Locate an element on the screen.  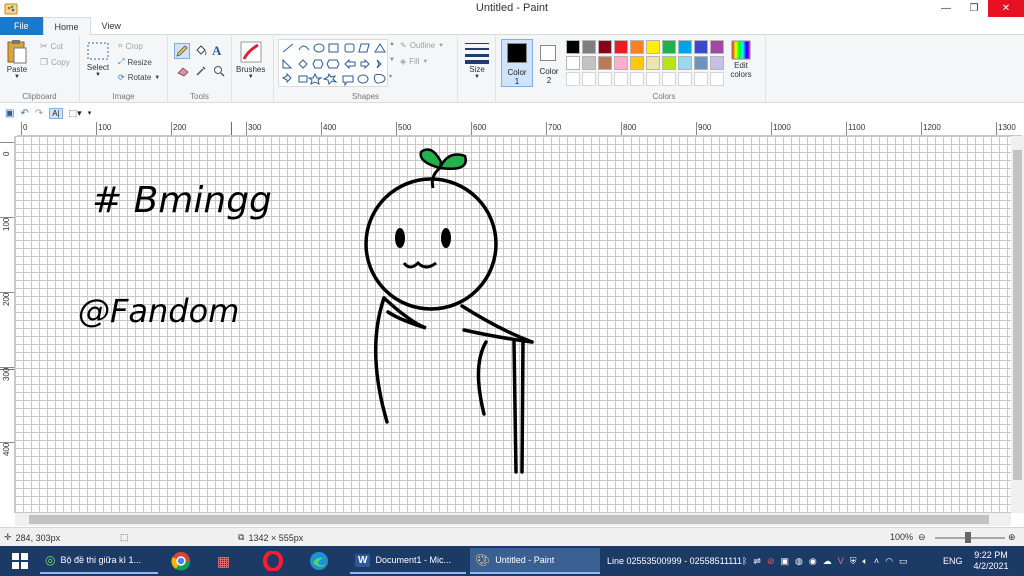
taskbar-item-paint: 🎨︎ Untitled - Paint is located at coordinates (535, 561).